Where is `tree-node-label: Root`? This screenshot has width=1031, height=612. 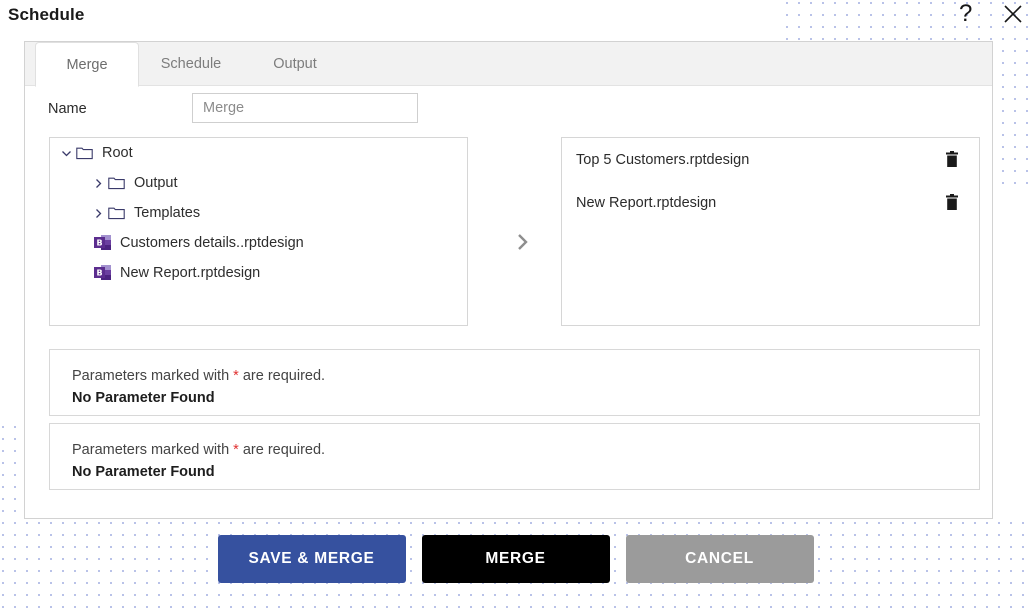
tree-node-label: Root is located at coordinates (117, 153).